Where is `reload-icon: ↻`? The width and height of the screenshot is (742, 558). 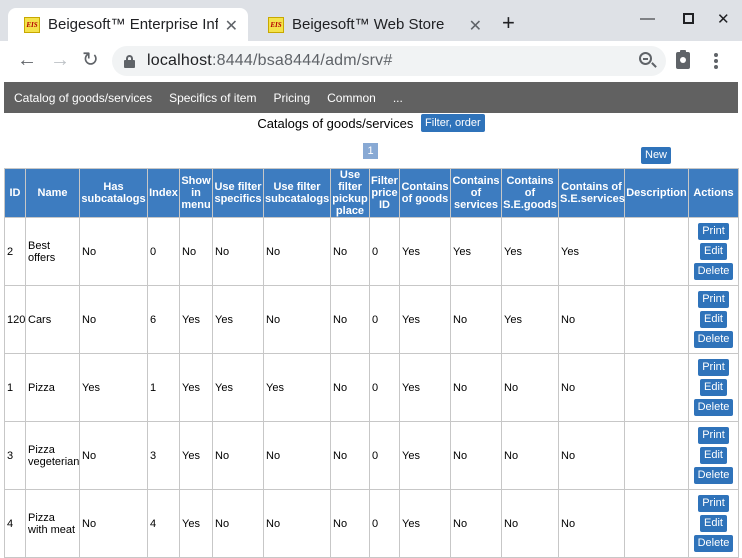
reload-icon: ↻ is located at coordinates (90, 60).